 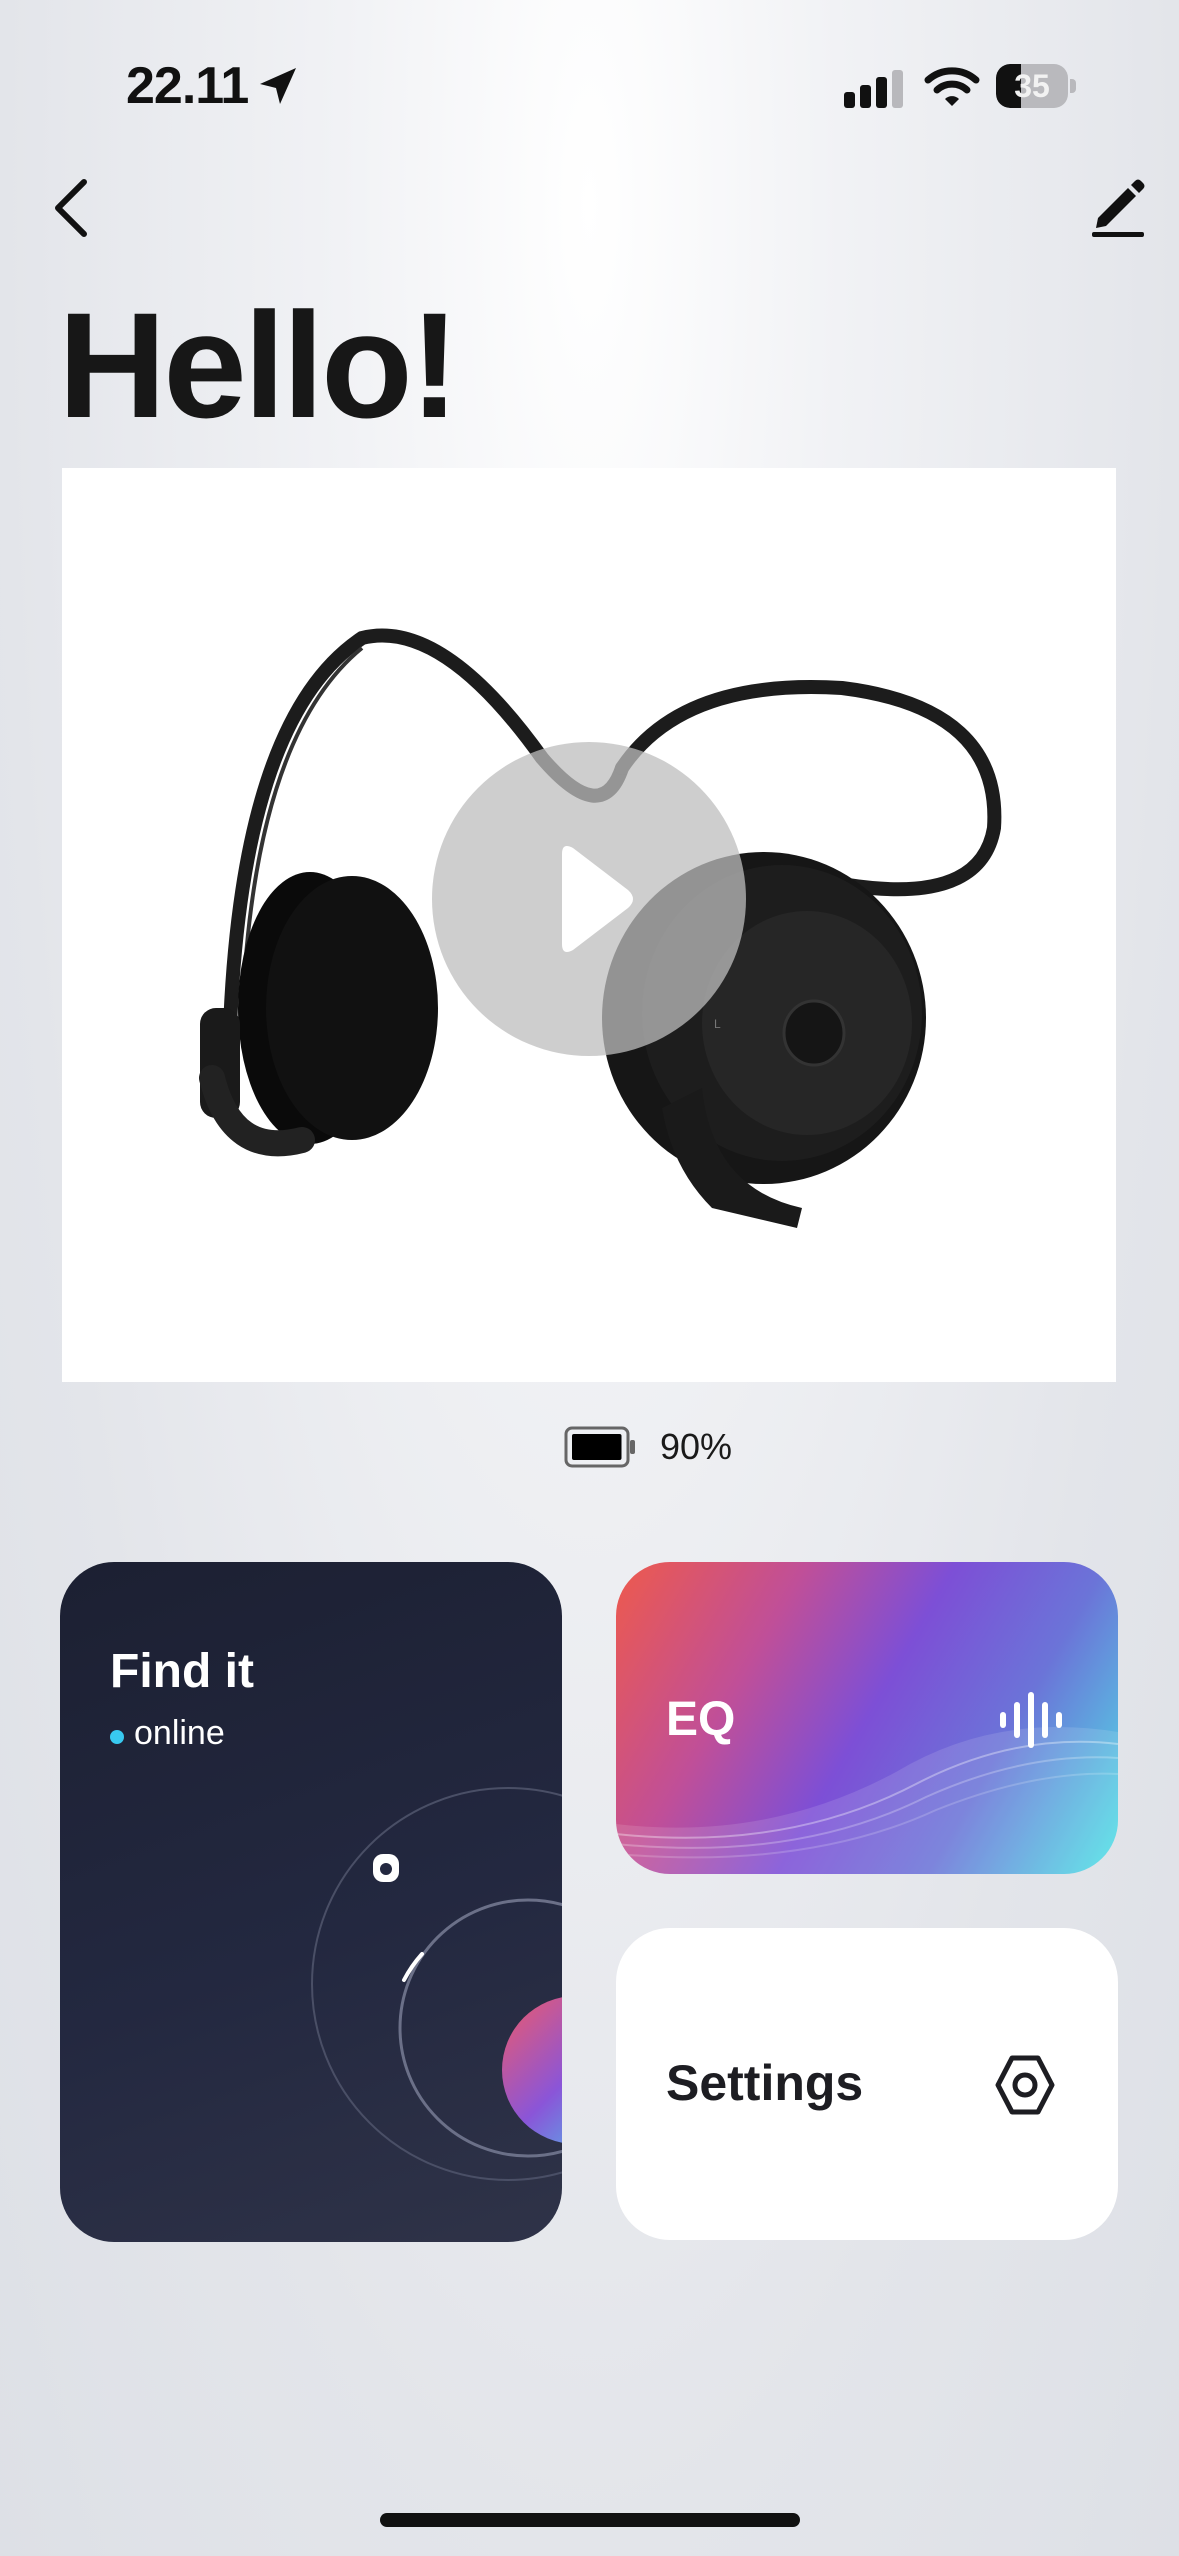 What do you see at coordinates (71, 208) in the screenshot?
I see `chevron-left-icon` at bounding box center [71, 208].